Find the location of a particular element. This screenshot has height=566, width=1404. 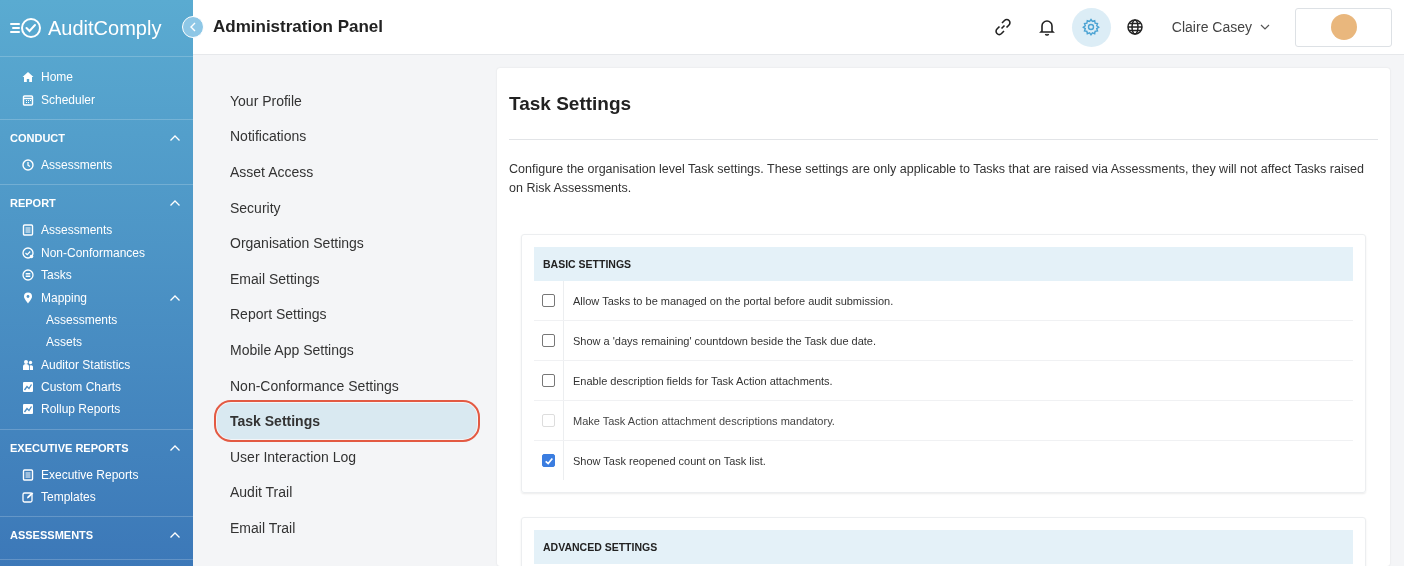

location-pin-icon is located at coordinates (28, 297).